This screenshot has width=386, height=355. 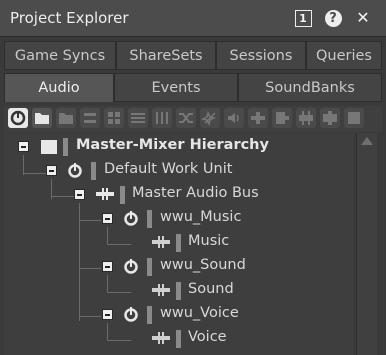 What do you see at coordinates (199, 313) in the screenshot?
I see `tree-label: wwu_Voice` at bounding box center [199, 313].